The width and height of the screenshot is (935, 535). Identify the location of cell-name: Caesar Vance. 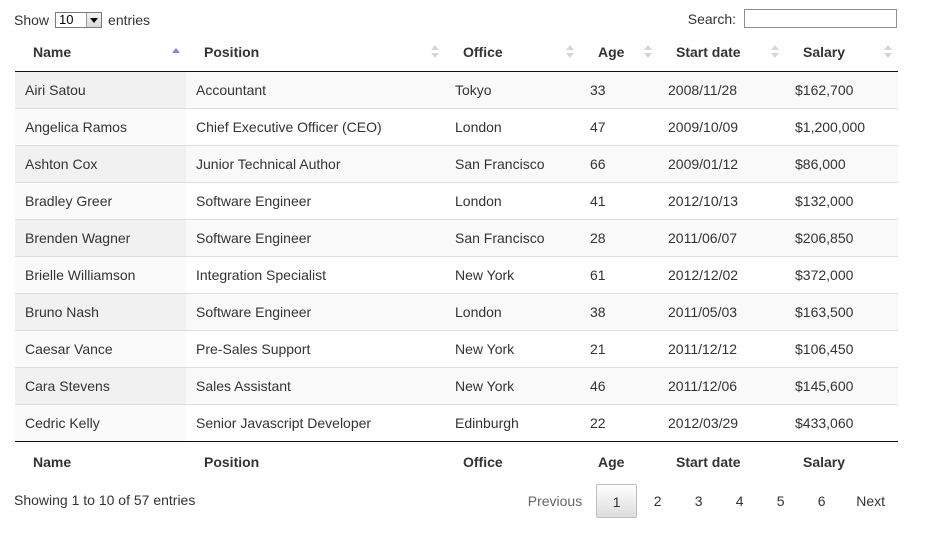
(100, 348).